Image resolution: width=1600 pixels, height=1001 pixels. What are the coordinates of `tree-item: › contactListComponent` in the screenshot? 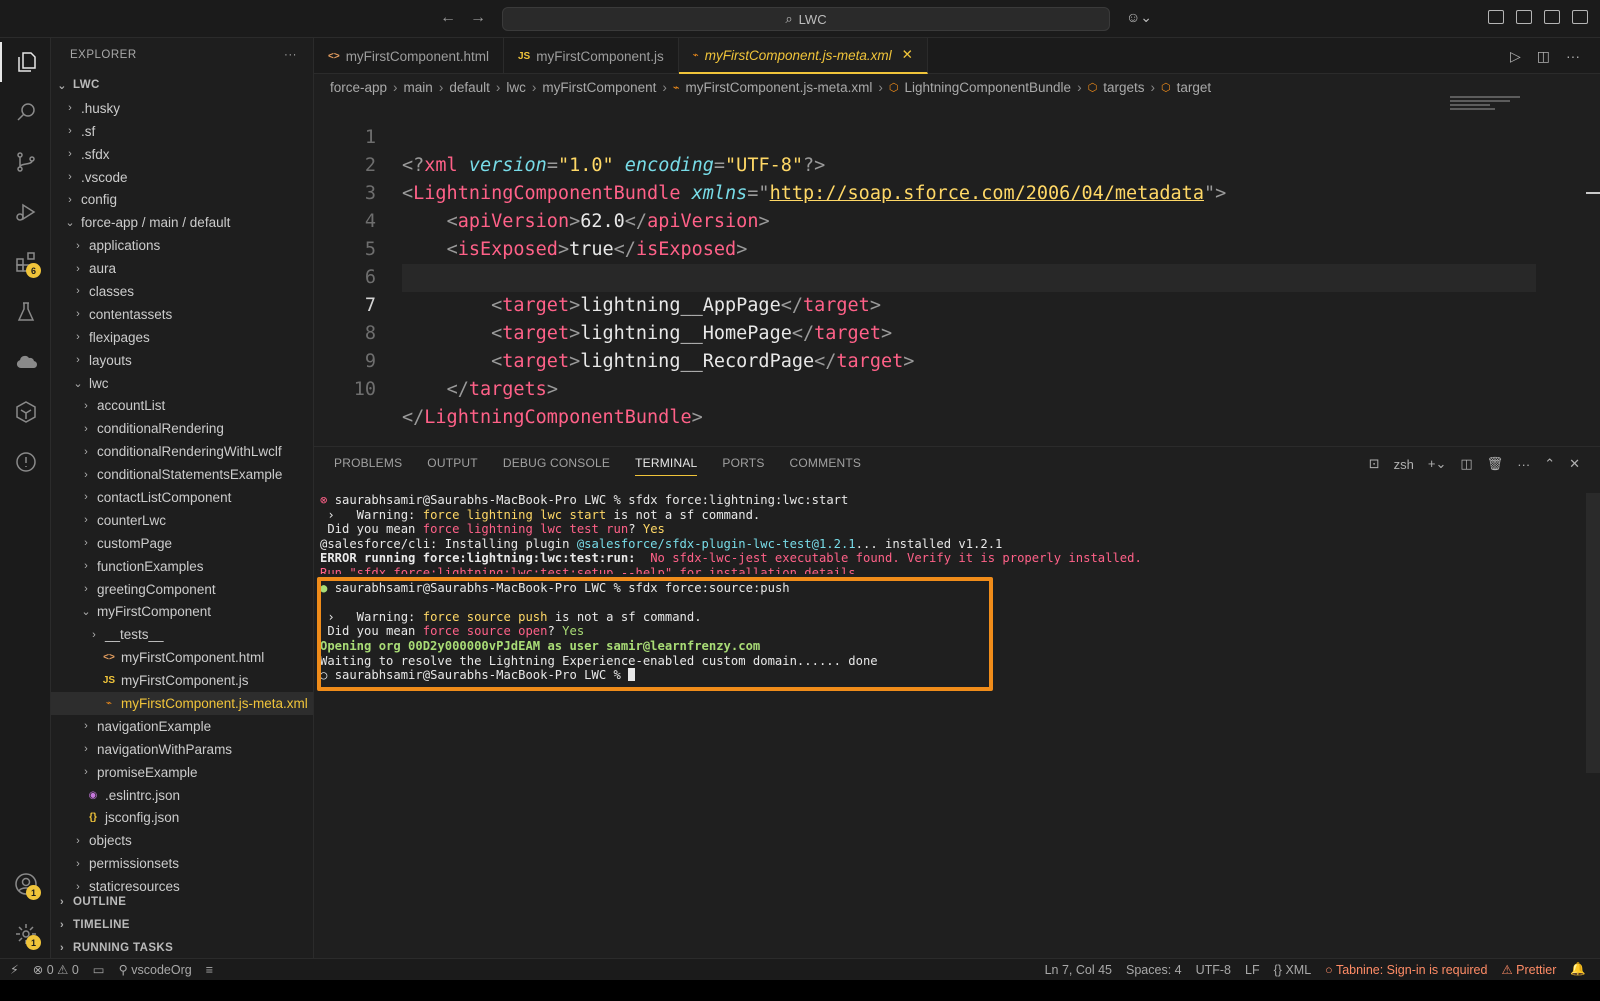 It's located at (182, 497).